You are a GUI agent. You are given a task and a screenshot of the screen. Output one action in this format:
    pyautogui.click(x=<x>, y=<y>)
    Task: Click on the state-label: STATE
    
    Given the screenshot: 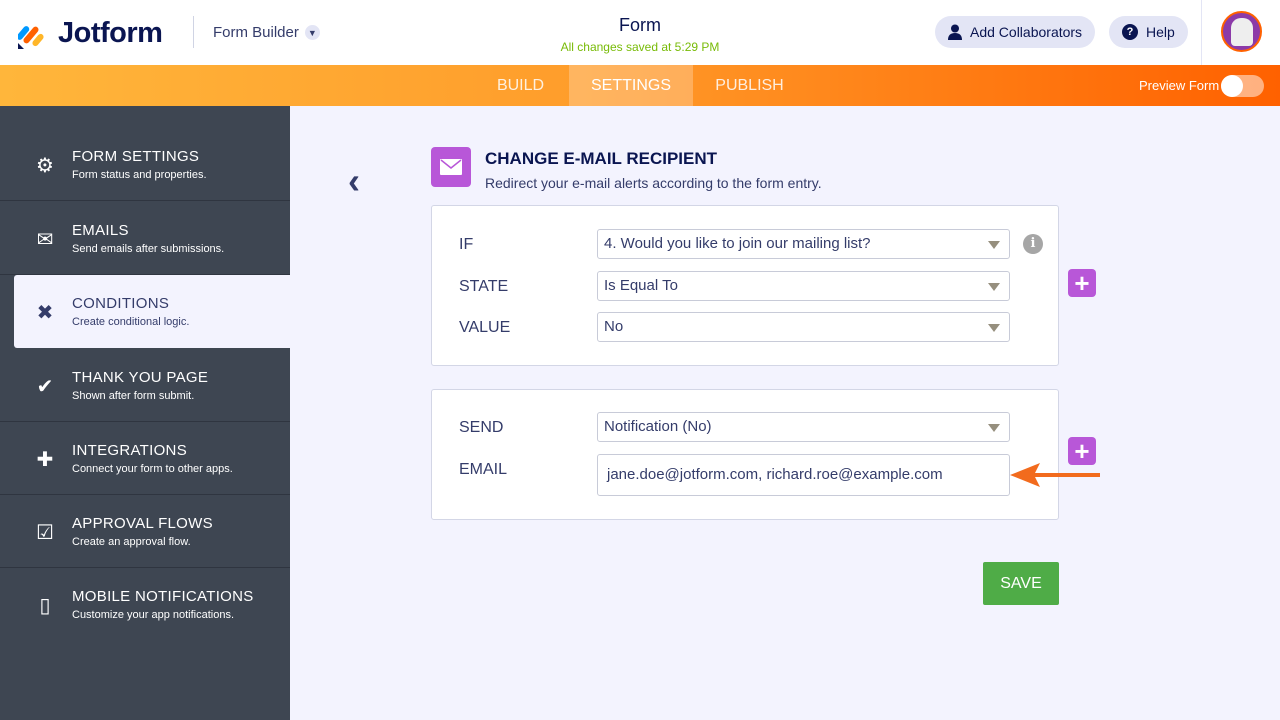 What is the action you would take?
    pyautogui.click(x=484, y=286)
    